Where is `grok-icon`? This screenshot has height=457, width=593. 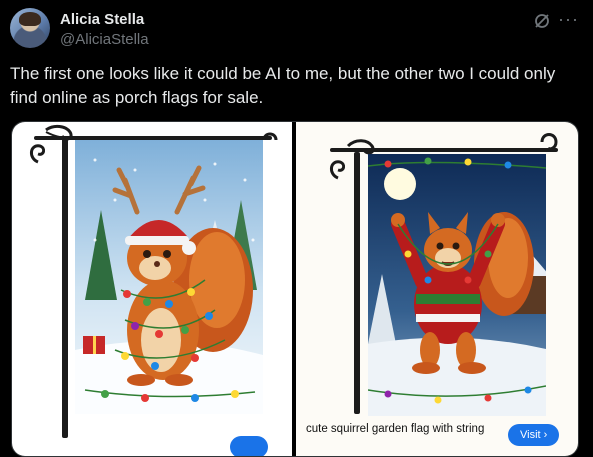
grok-icon is located at coordinates (542, 21).